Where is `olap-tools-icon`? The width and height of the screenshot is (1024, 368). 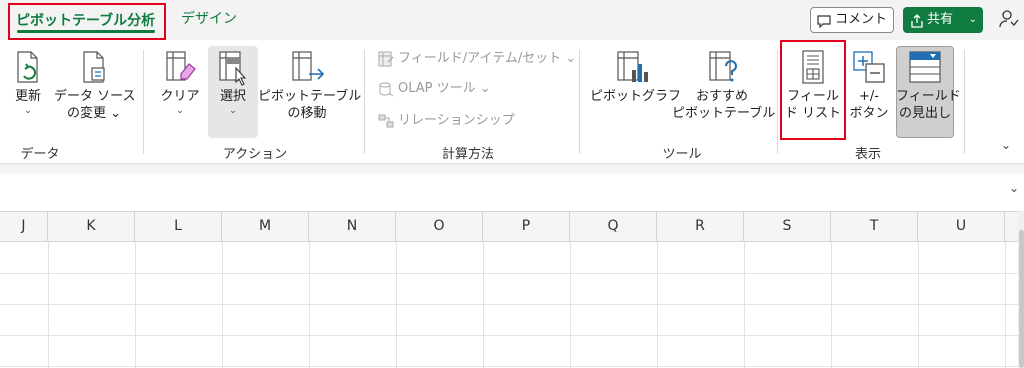 olap-tools-icon is located at coordinates (386, 89).